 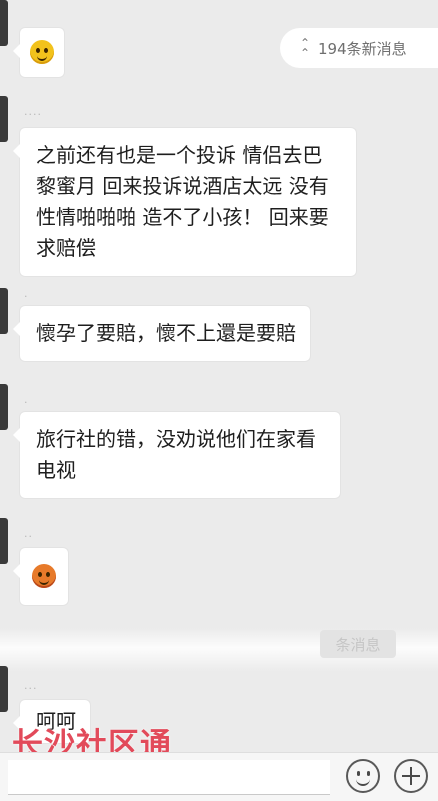 I want to click on message-input, so click(x=169, y=777).